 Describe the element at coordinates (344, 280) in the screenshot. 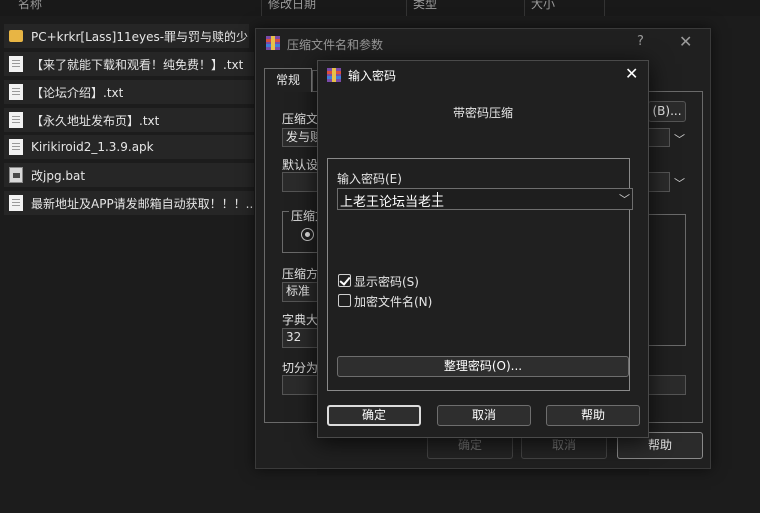

I see `show-password-checkbox` at that location.